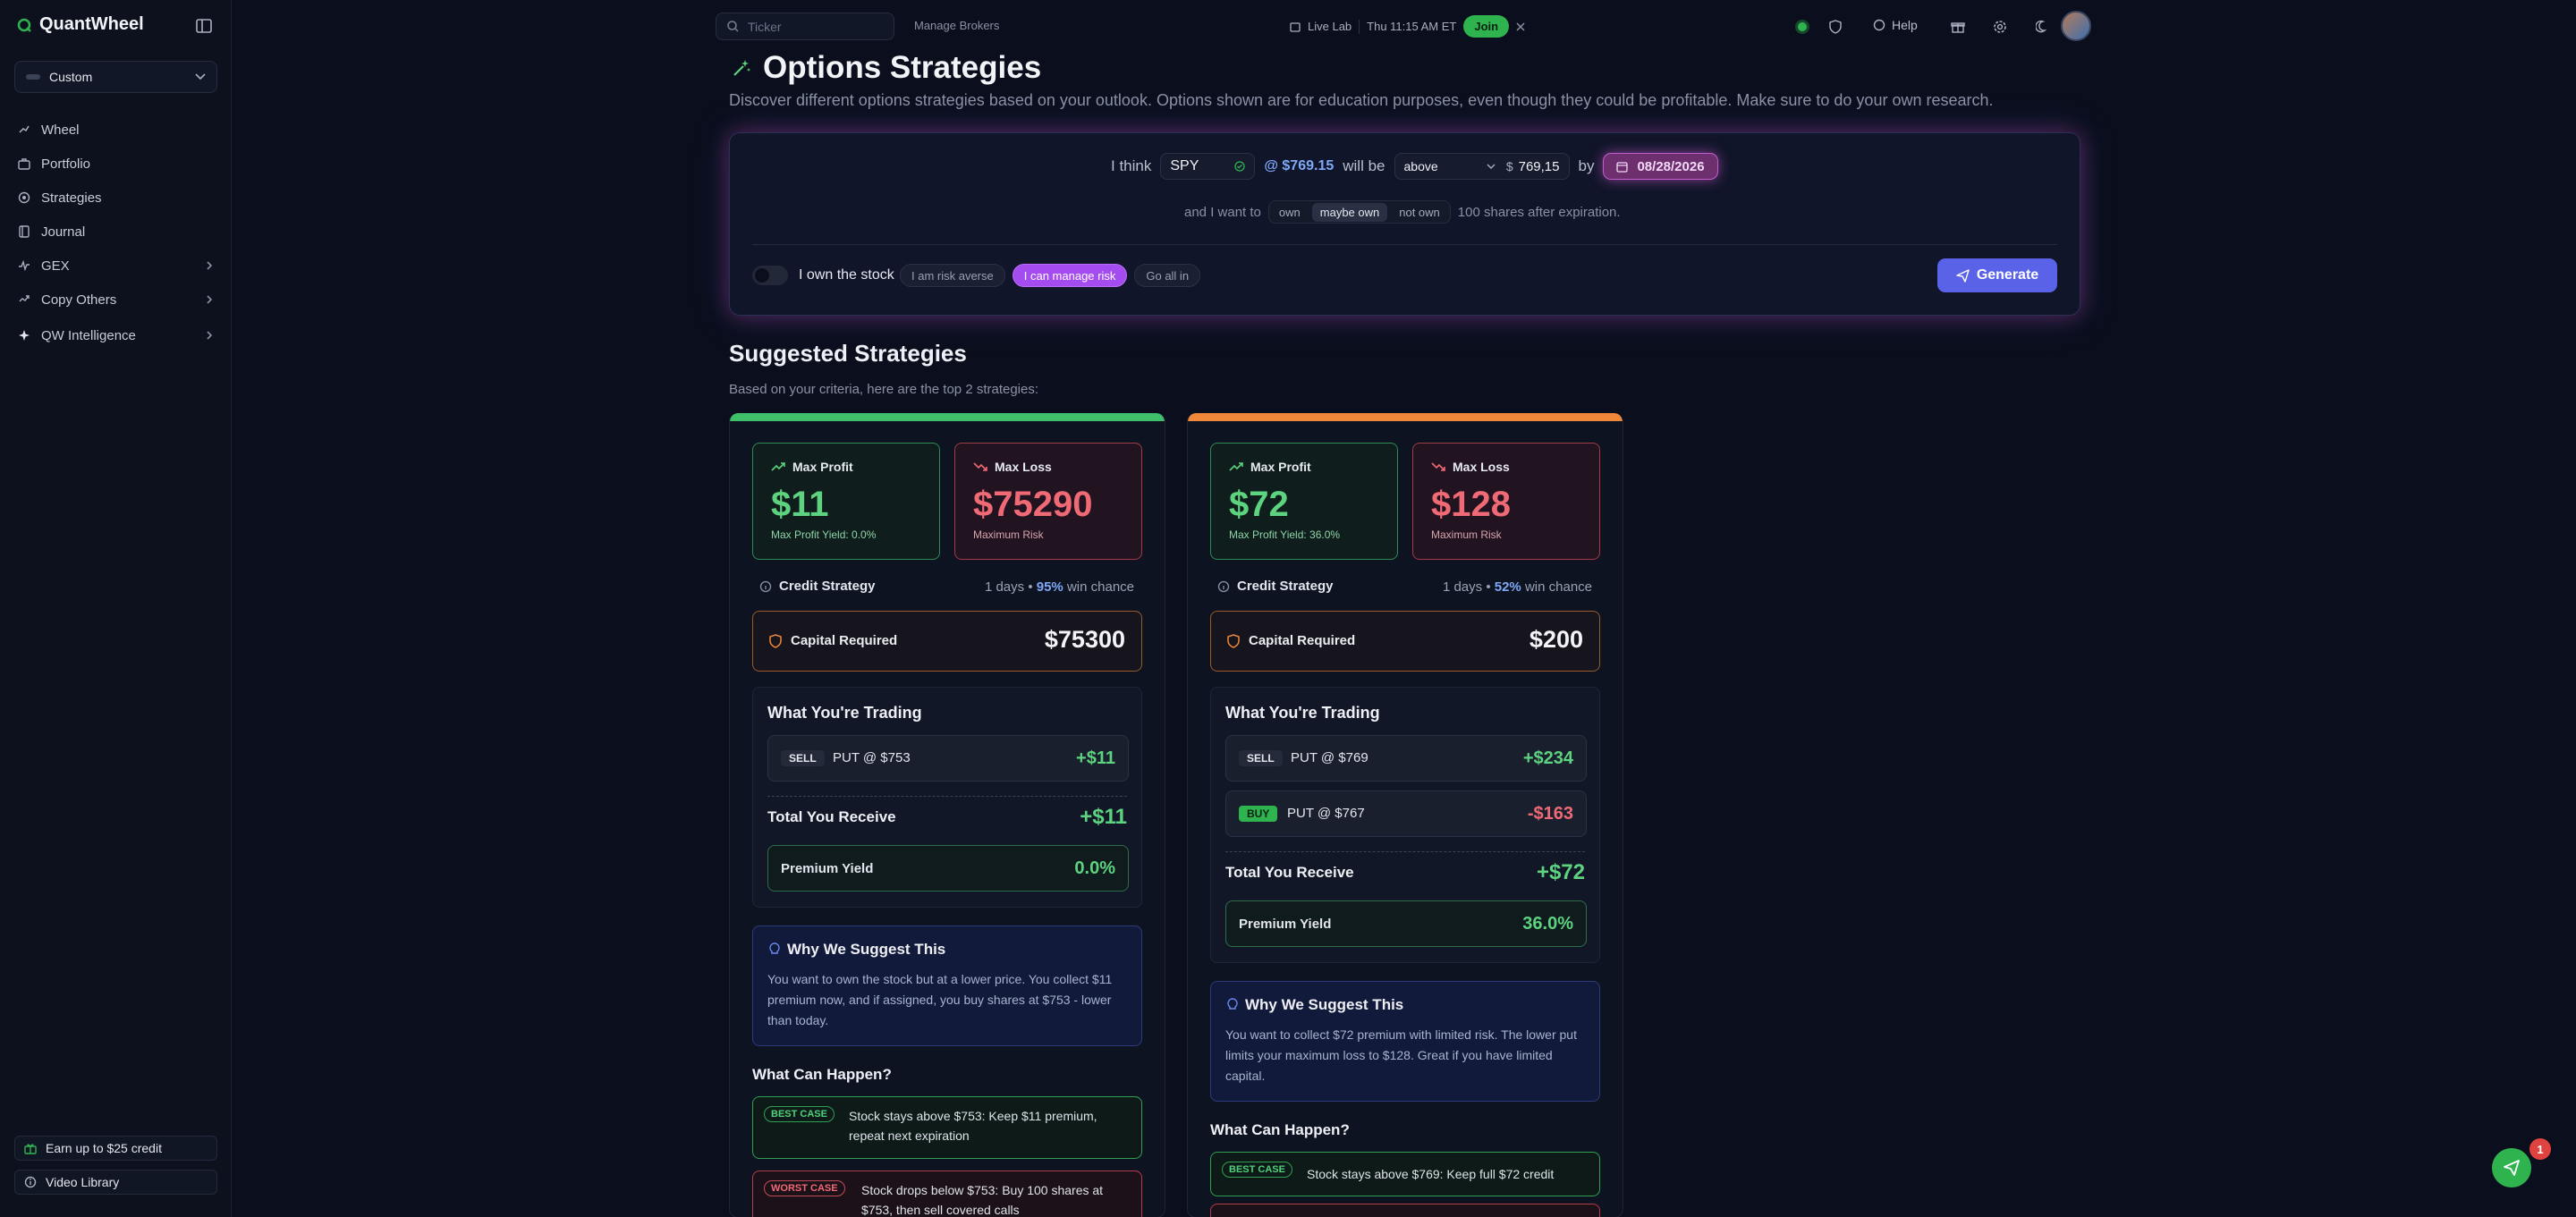 This screenshot has height=1217, width=2576. What do you see at coordinates (1100, 587) in the screenshot?
I see `win-chance-label: win chance` at bounding box center [1100, 587].